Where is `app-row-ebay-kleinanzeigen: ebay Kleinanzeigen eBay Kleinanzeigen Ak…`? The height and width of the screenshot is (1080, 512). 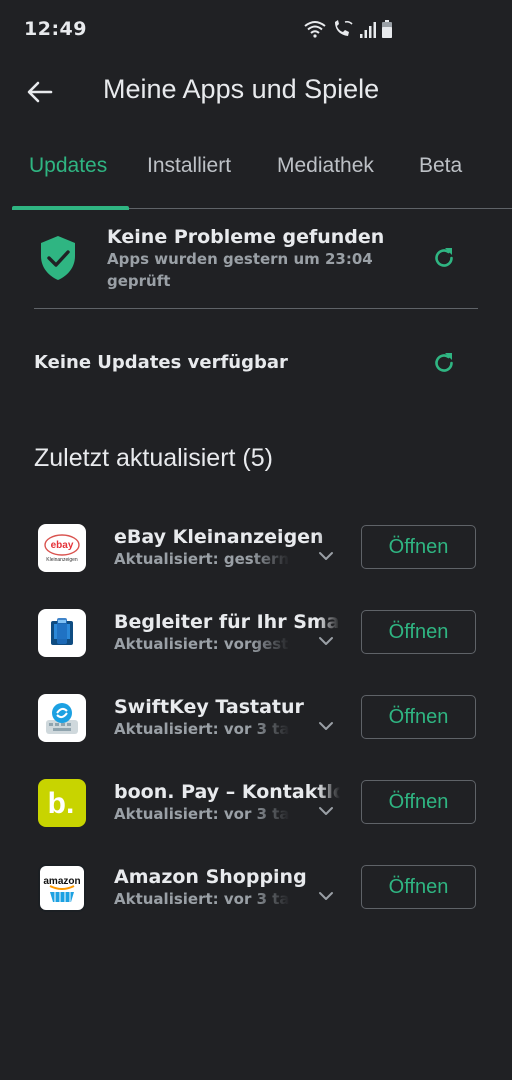
app-row-ebay-kleinanzeigen: ebay Kleinanzeigen eBay Kleinanzeigen Ak… is located at coordinates (256, 564).